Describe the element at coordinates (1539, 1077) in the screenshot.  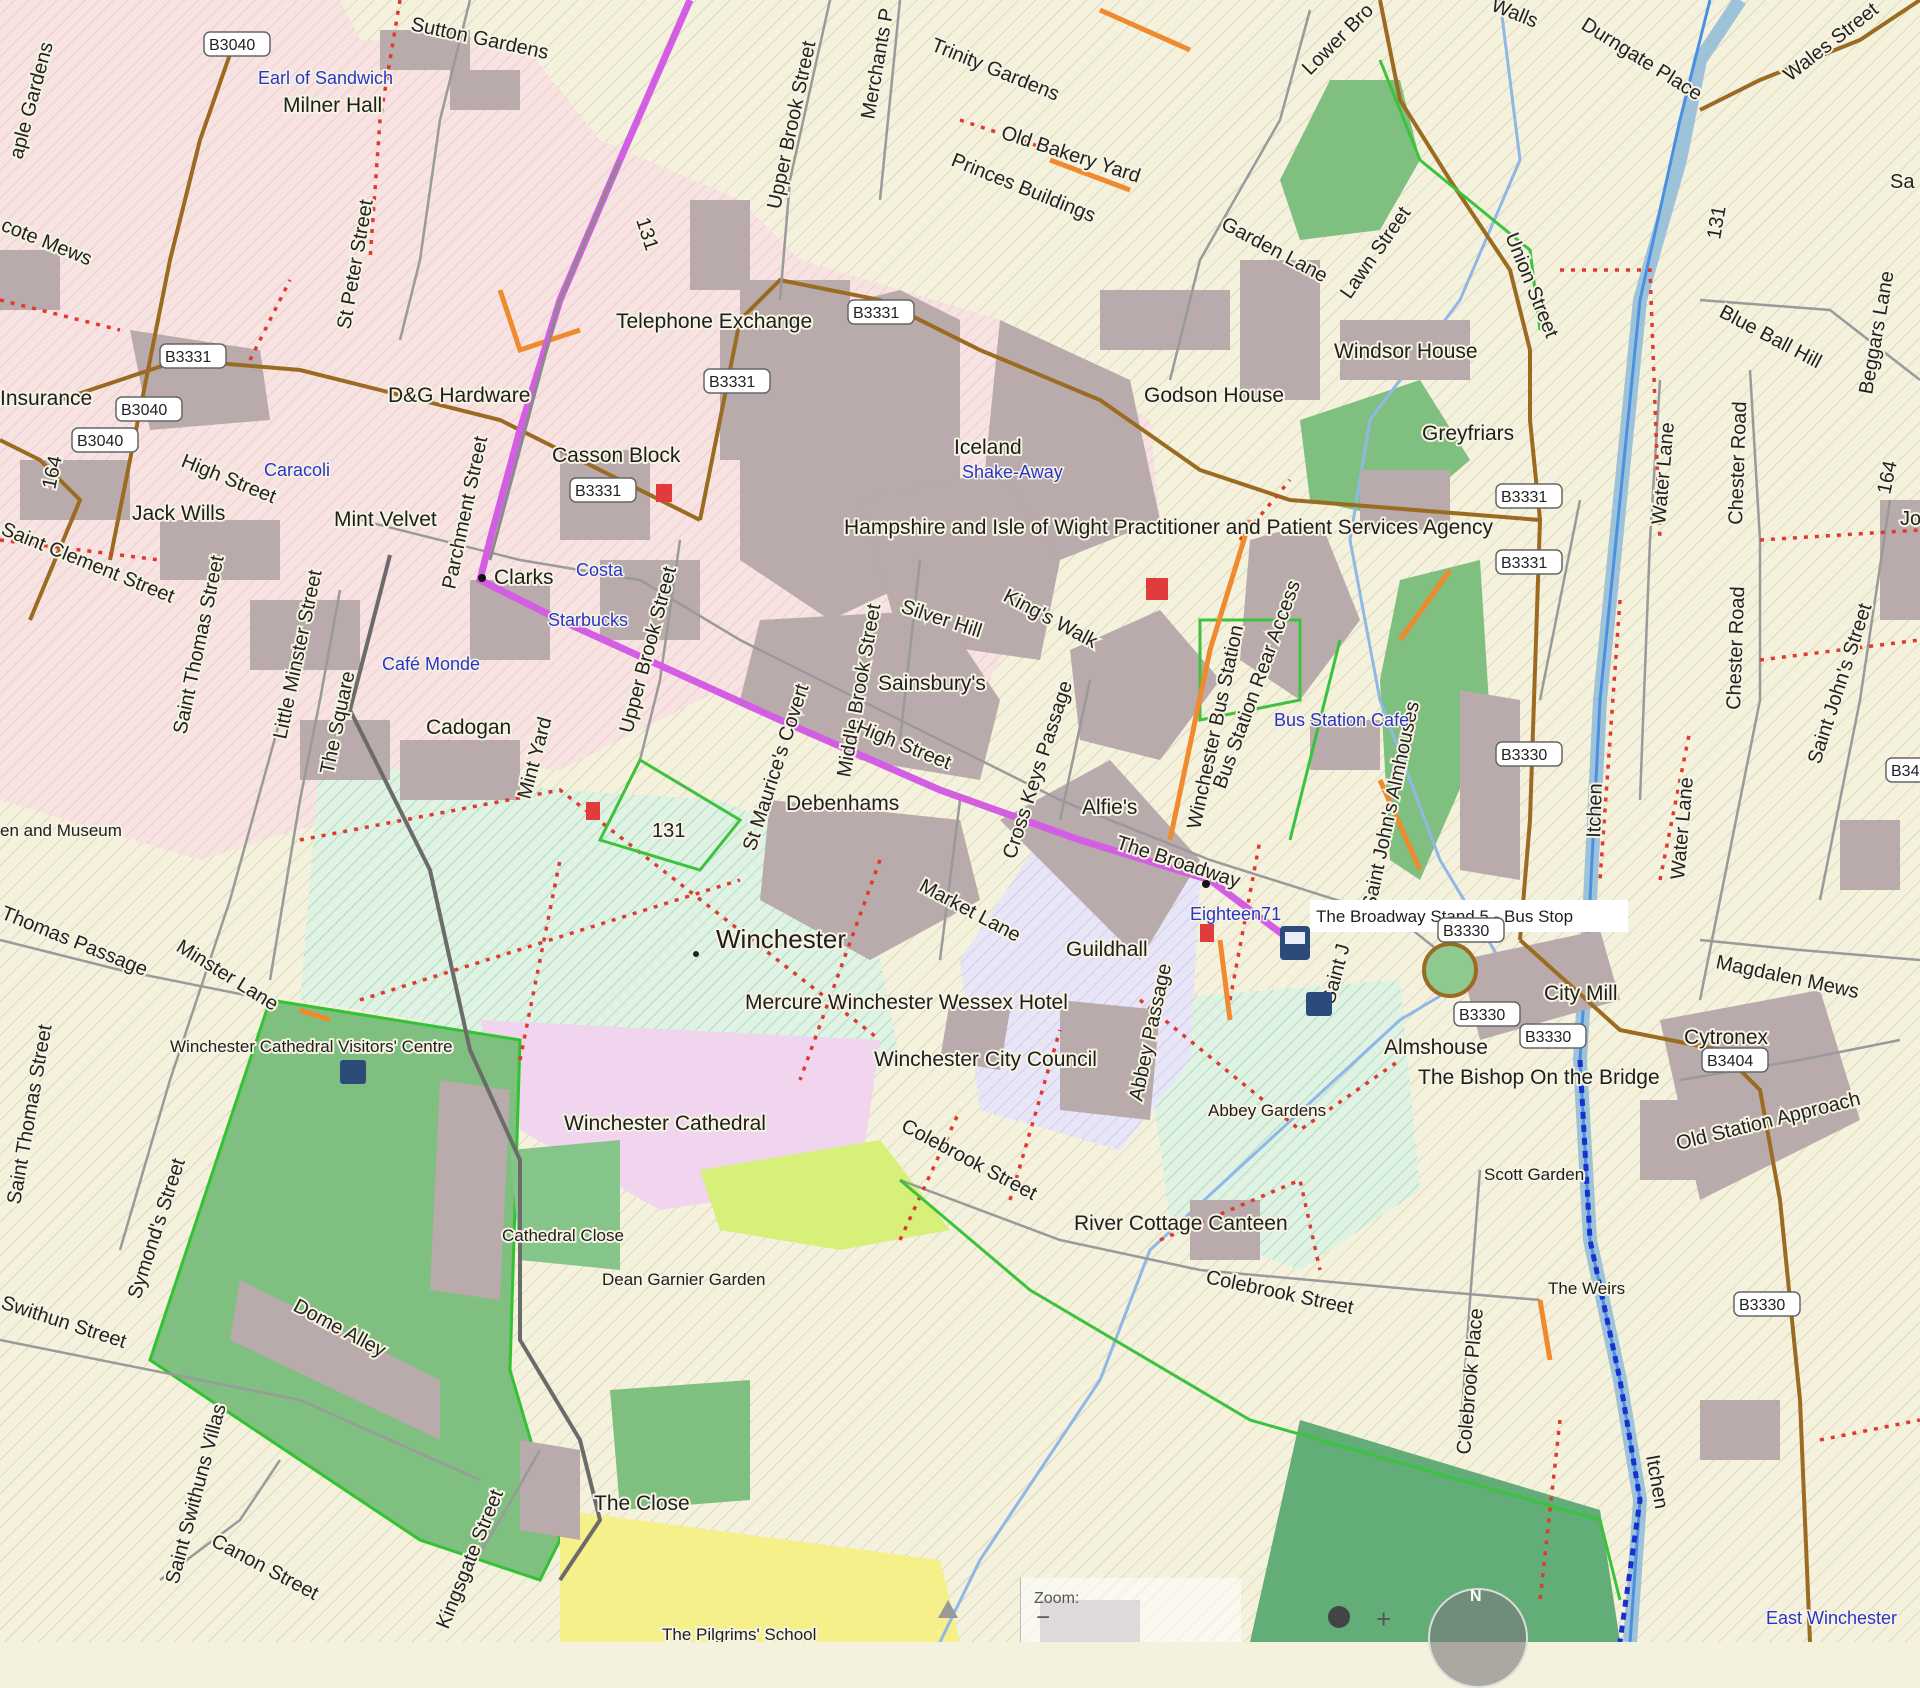
I see `place-label: The Bishop On the Bridge` at that location.